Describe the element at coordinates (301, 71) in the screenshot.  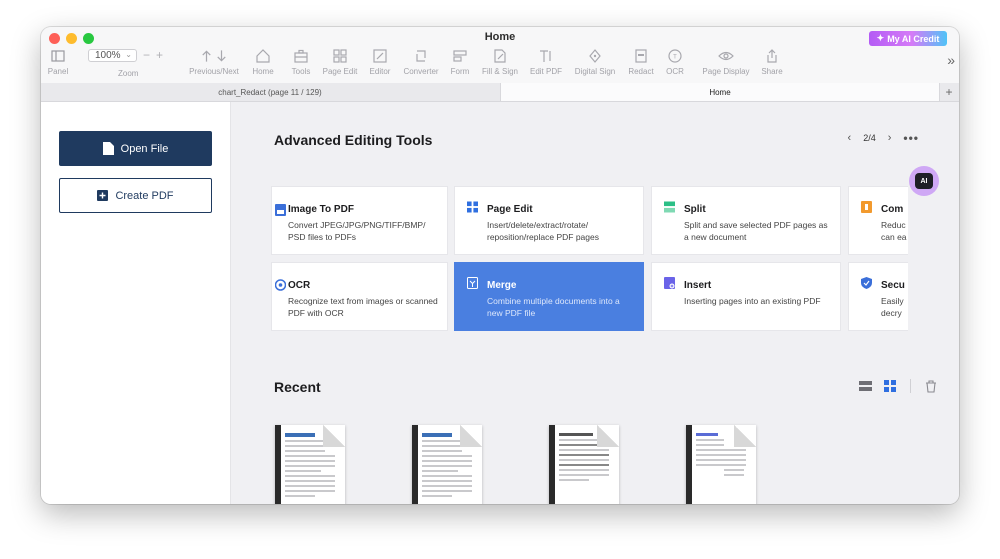
I see `toolbar-item-label: Tools` at that location.